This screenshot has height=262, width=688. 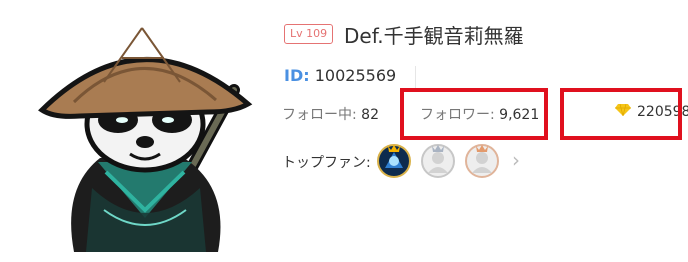 I want to click on username: Def.千手観音莉無羅, so click(x=434, y=36).